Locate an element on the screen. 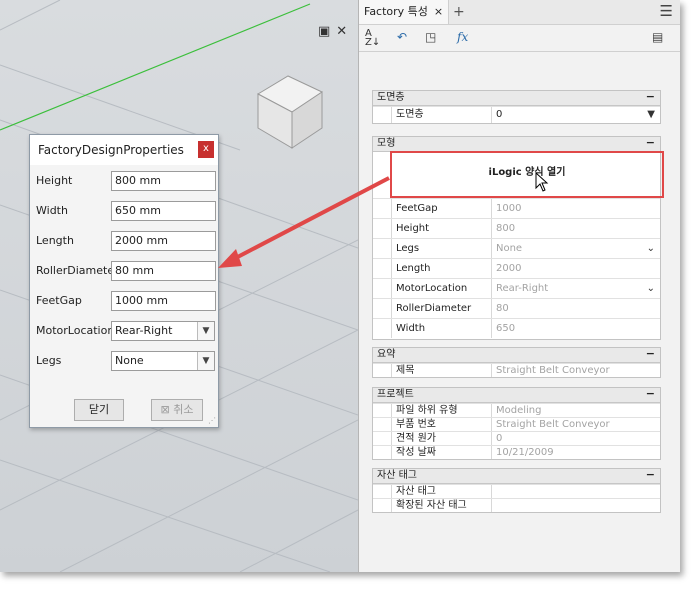  fx-icon: fx is located at coordinates (462, 37).